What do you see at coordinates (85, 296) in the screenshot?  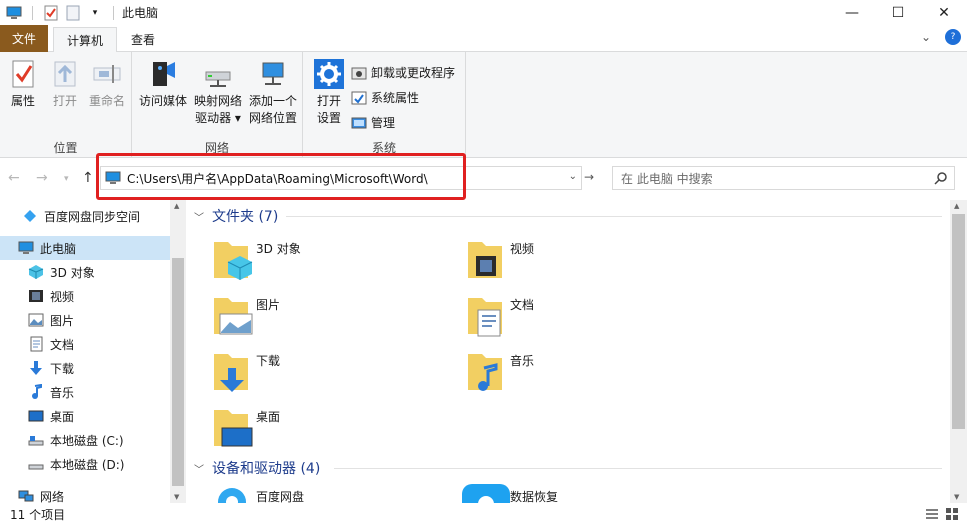 I see `sidebar-item-videos: 视频` at bounding box center [85, 296].